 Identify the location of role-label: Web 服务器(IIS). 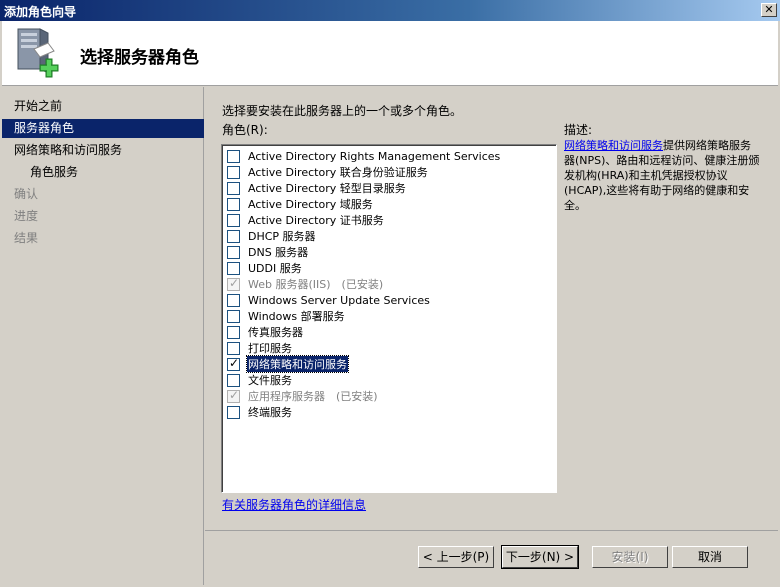
(289, 284).